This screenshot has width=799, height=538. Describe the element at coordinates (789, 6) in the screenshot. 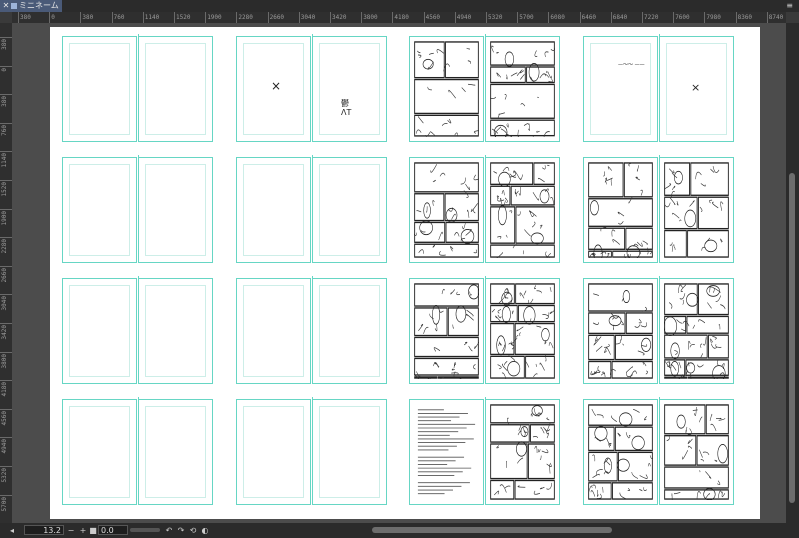

I see `menu-icon: ≡` at that location.